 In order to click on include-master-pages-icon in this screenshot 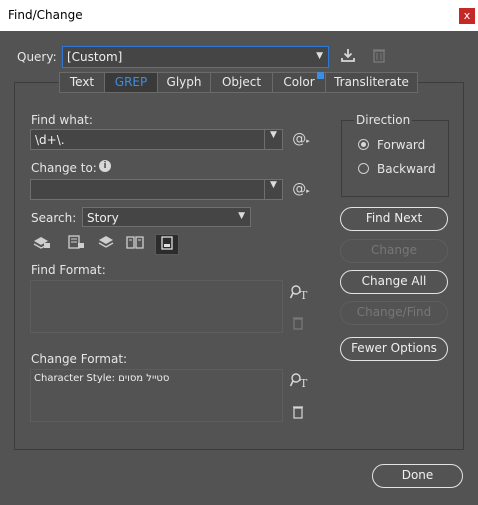, I will do `click(135, 243)`.